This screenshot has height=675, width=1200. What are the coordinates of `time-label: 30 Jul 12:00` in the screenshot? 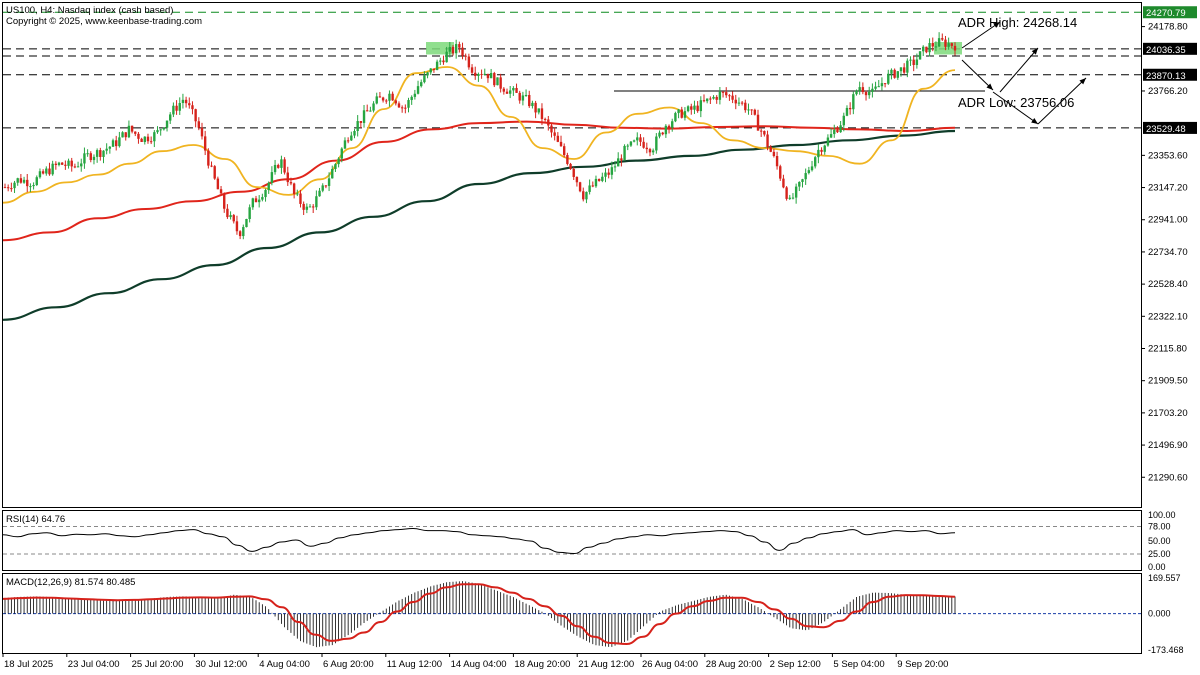 It's located at (221, 664).